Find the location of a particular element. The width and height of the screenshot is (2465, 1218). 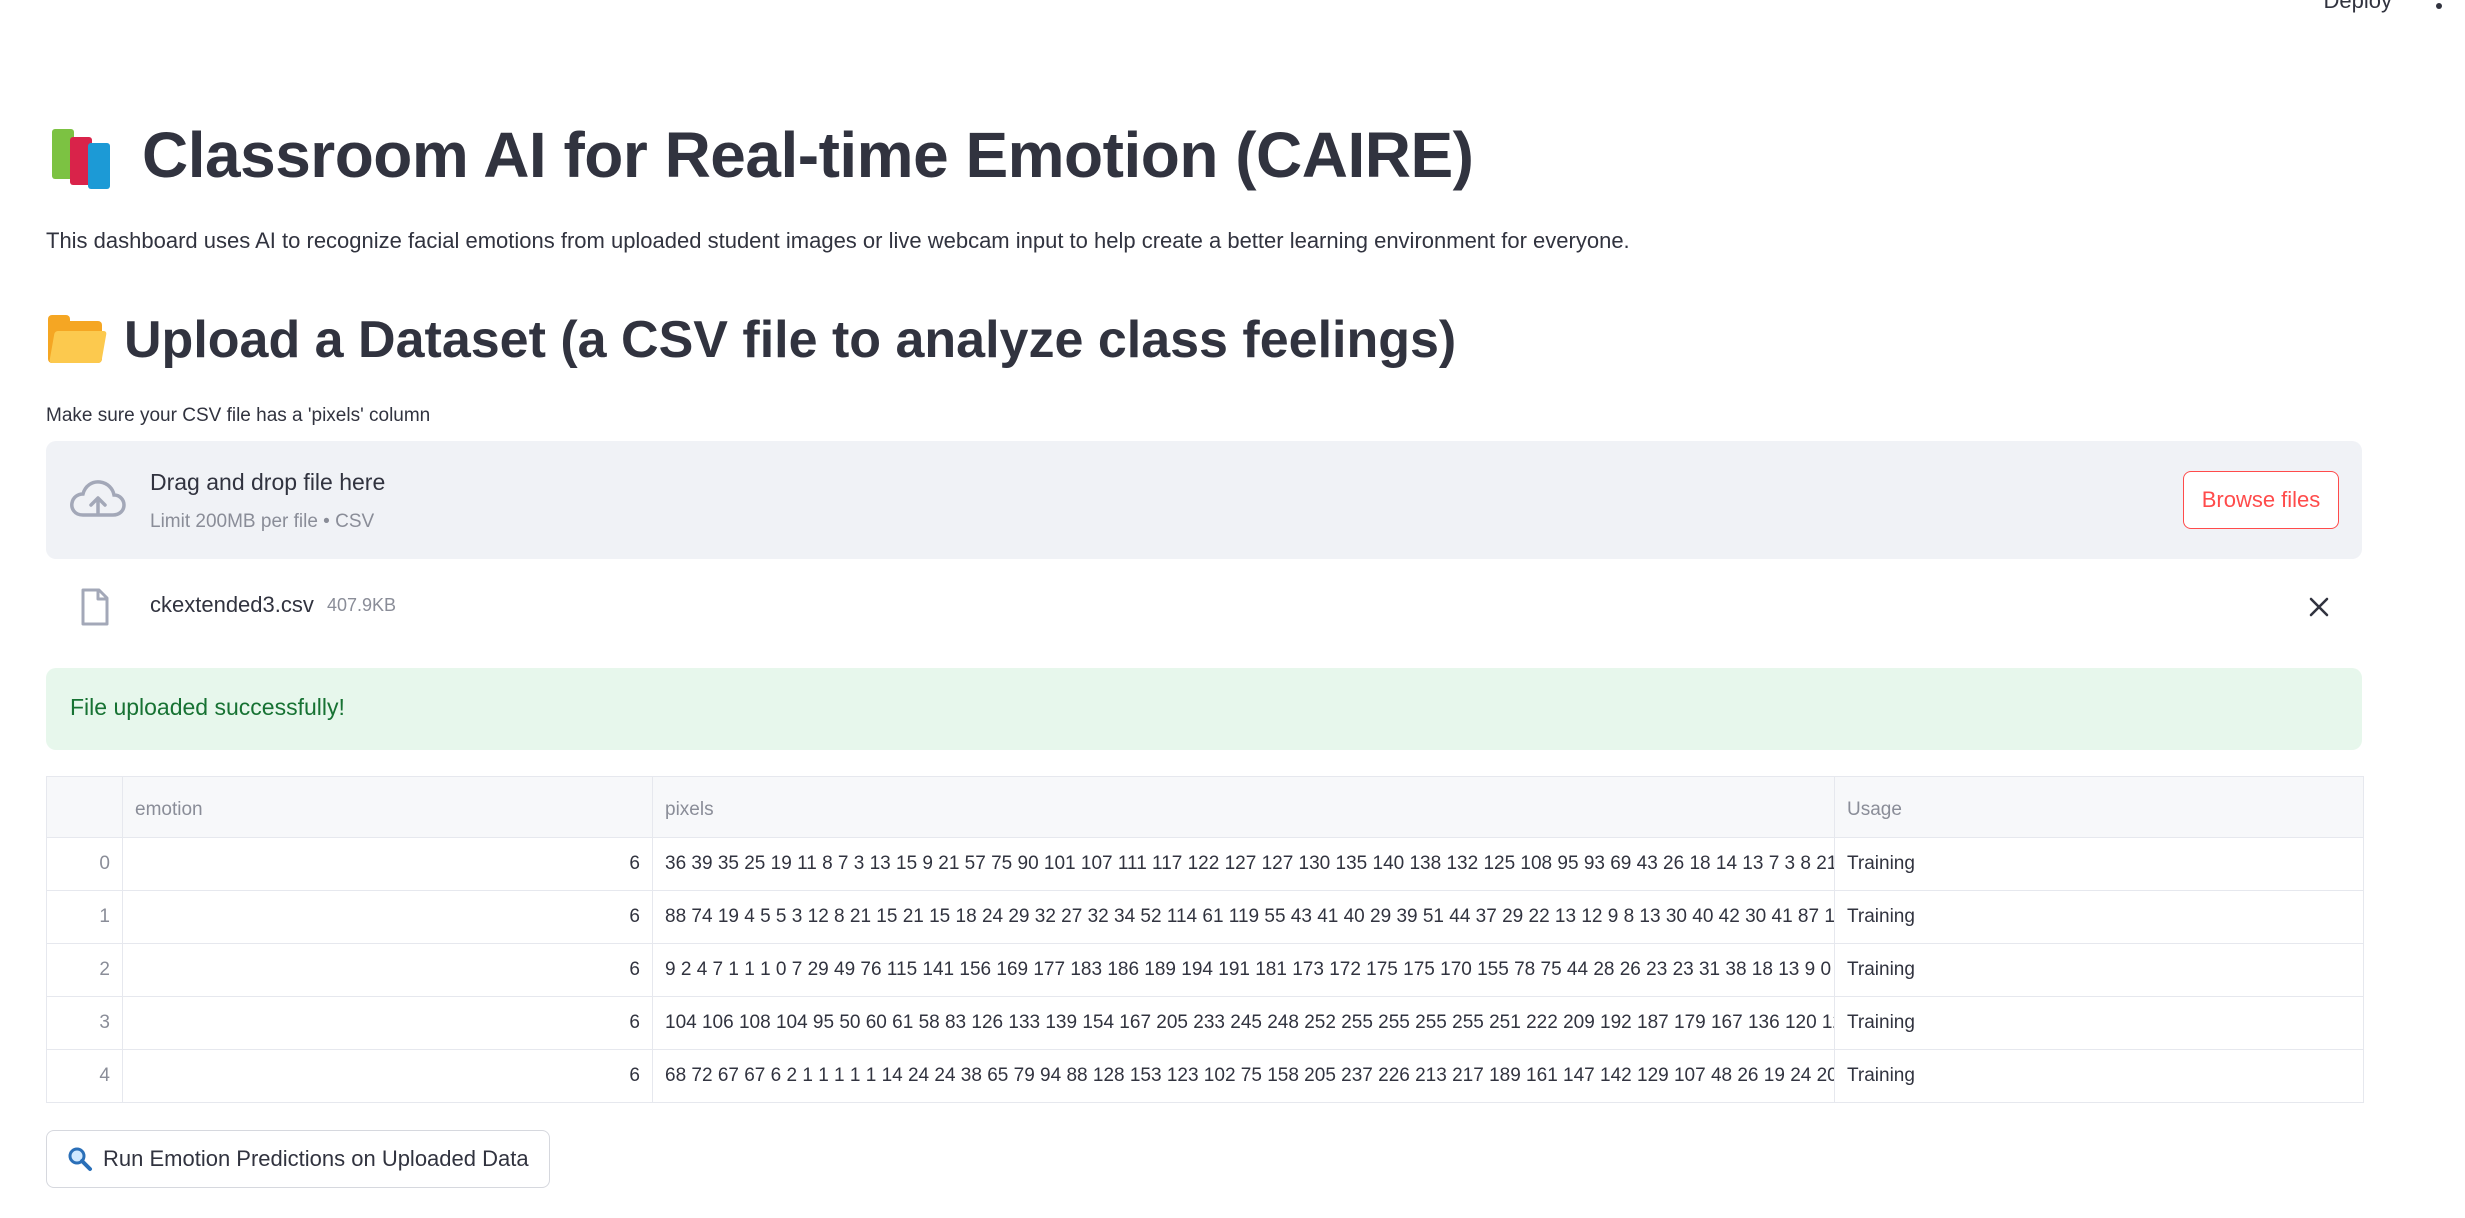

row-index: 3 is located at coordinates (84, 1023).